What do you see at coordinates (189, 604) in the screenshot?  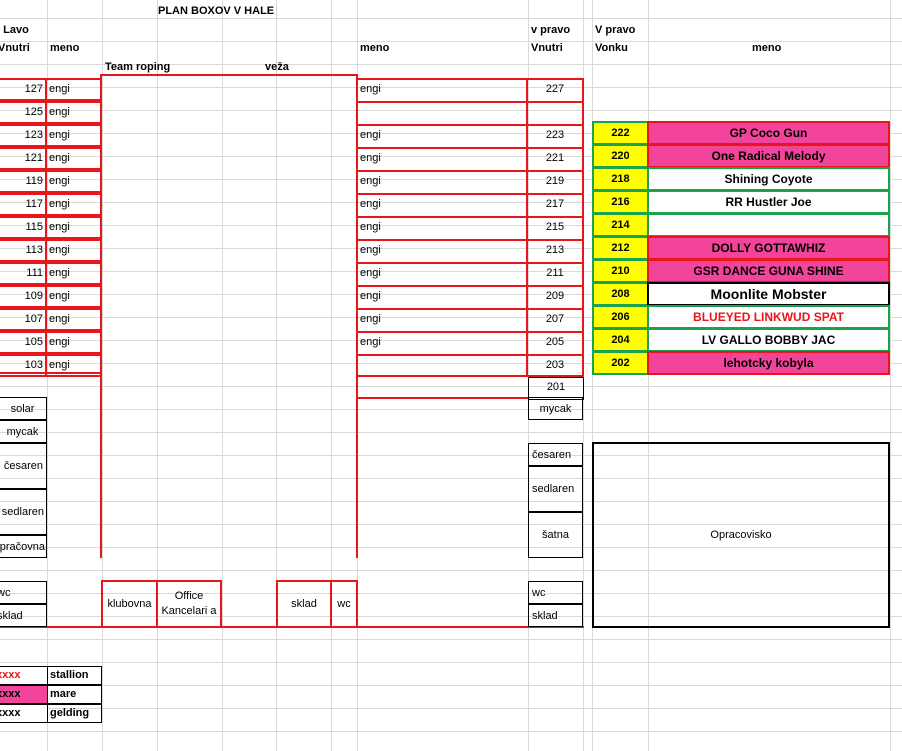 I see `room-office: Office Kancelari a` at bounding box center [189, 604].